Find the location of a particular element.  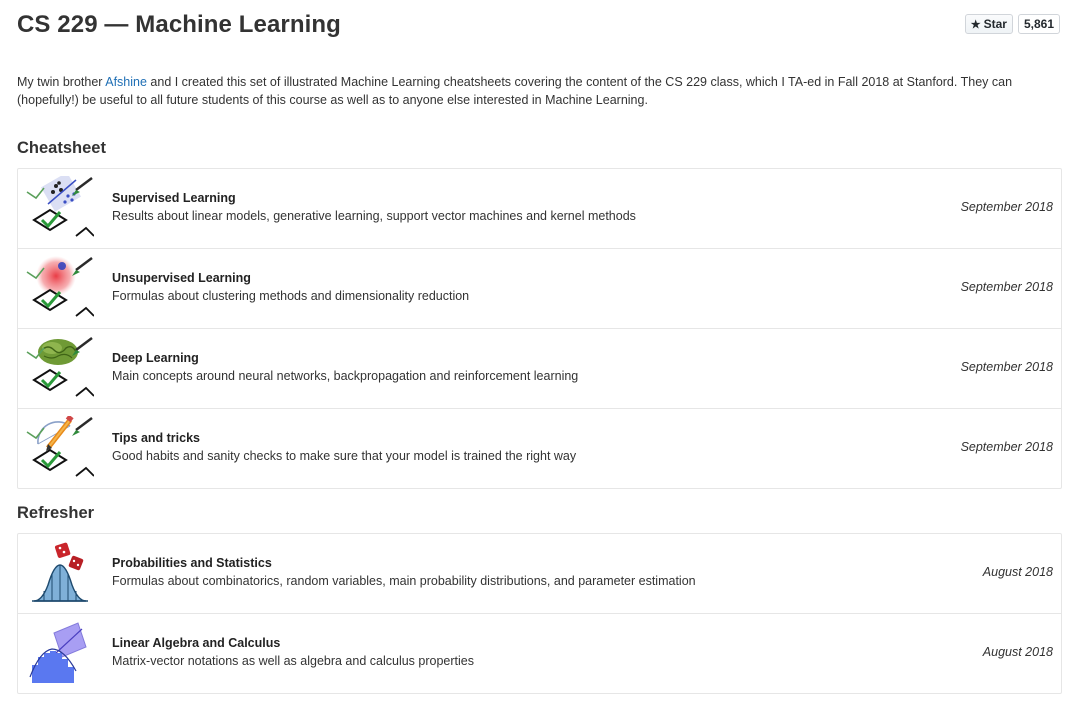

intro-text-before: My twin brother is located at coordinates (61, 82).